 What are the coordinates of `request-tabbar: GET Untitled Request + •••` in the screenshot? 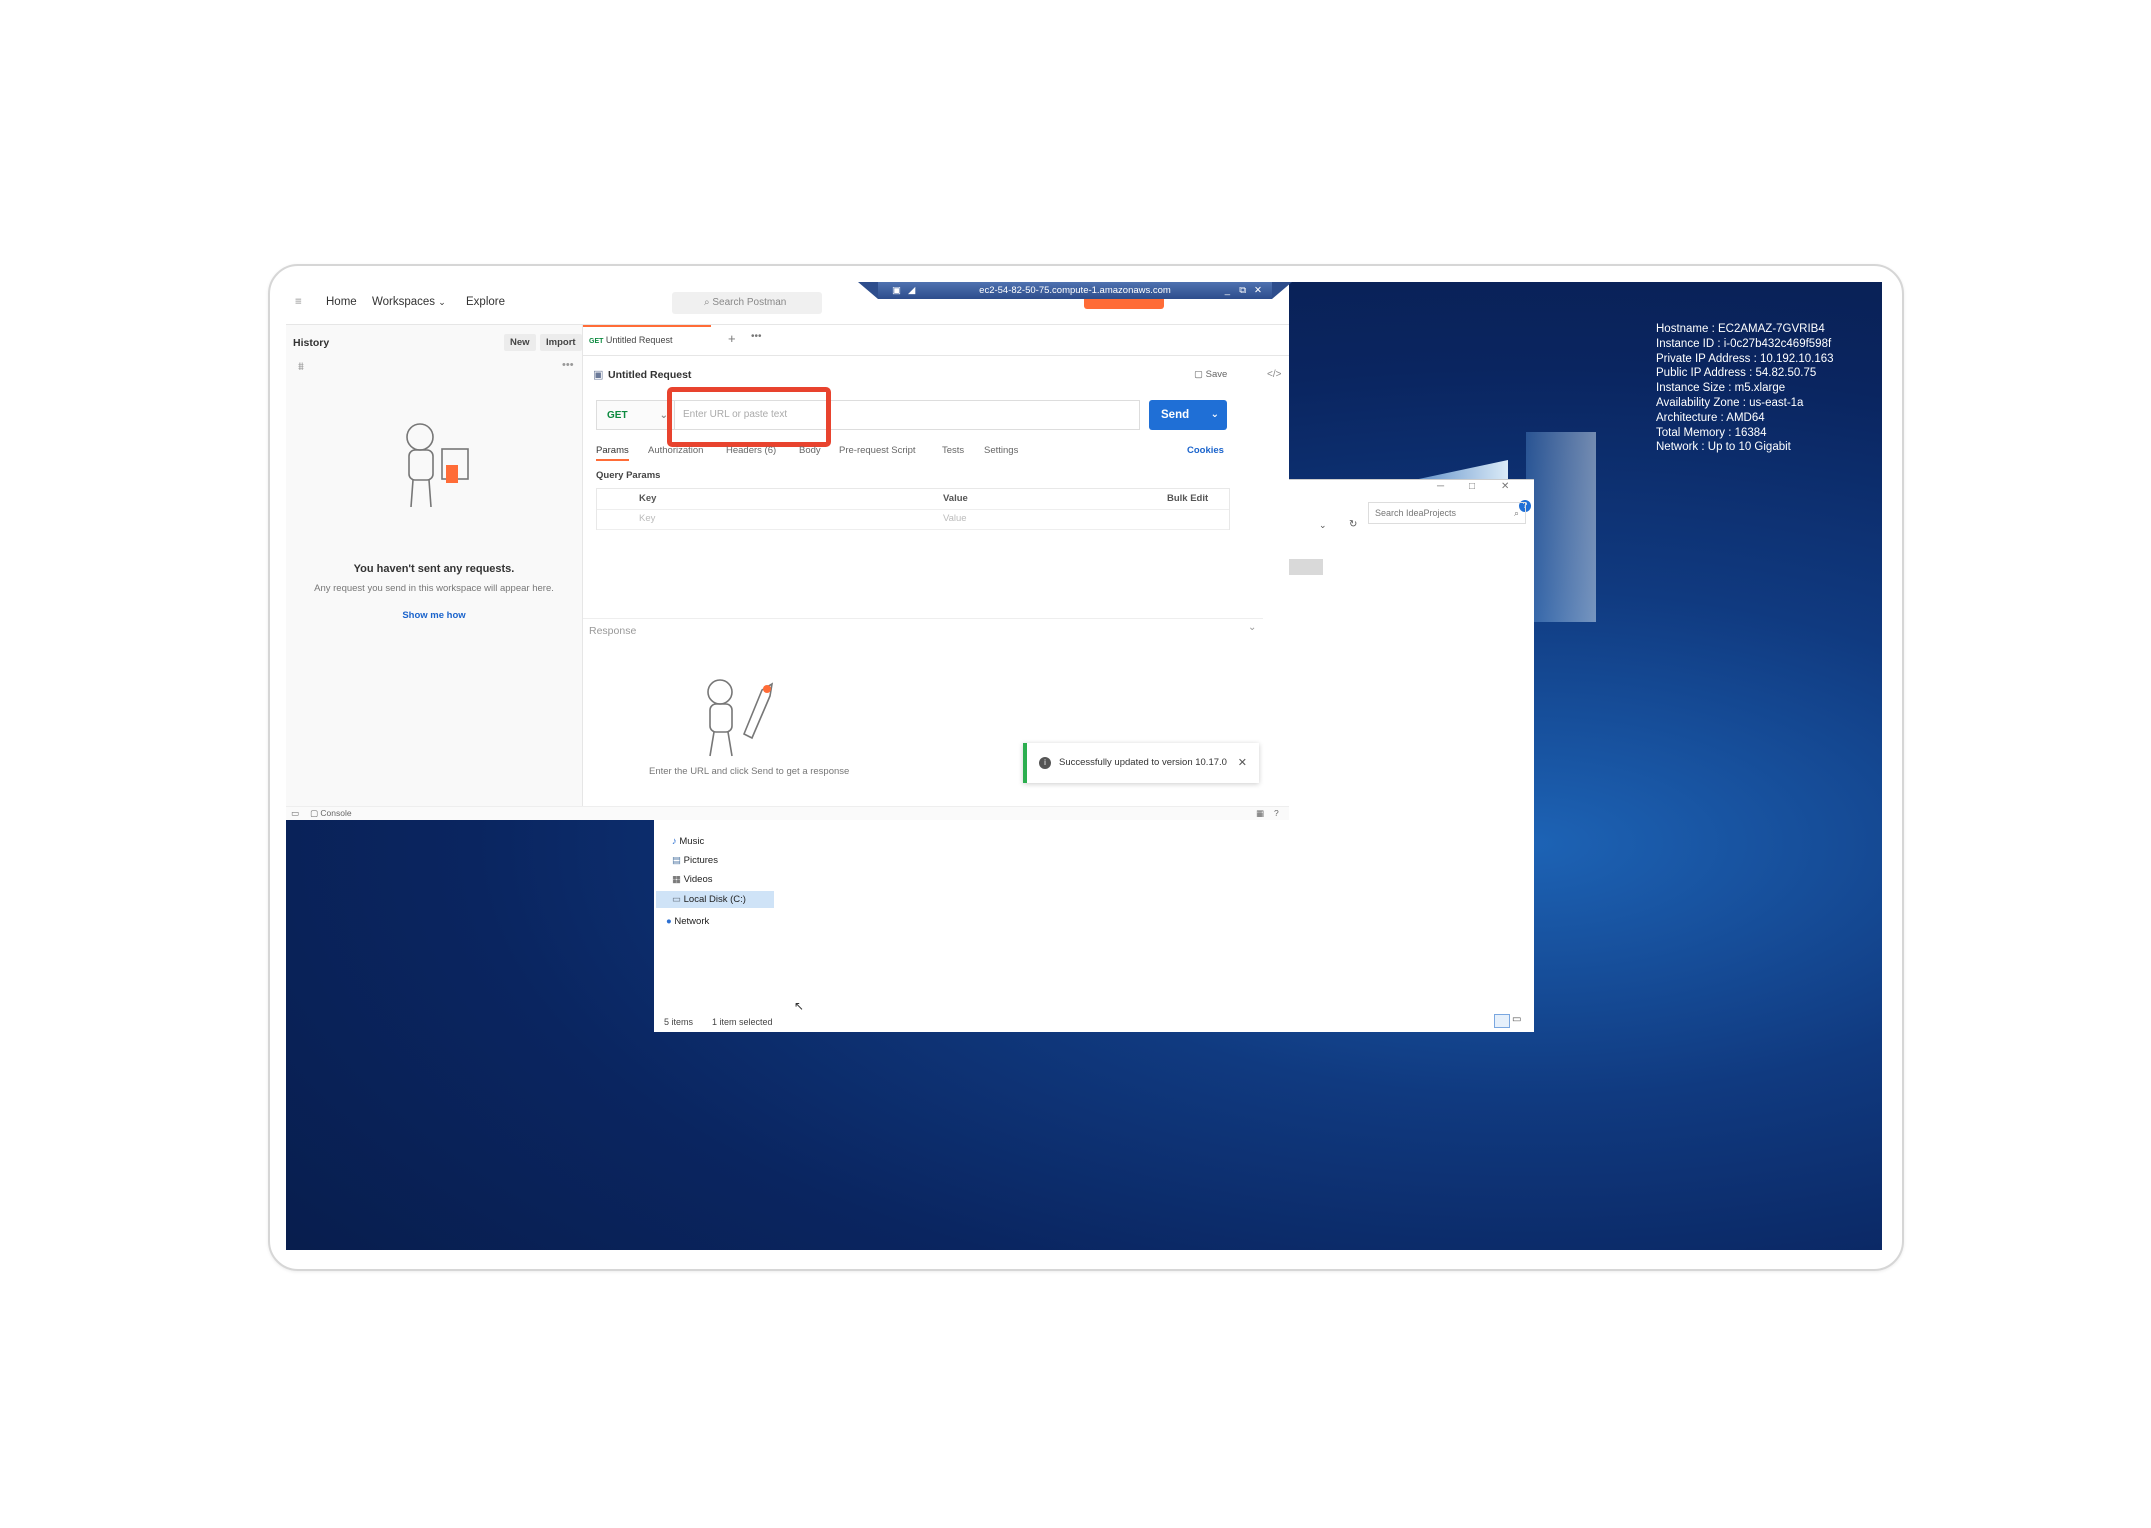 It's located at (936, 340).